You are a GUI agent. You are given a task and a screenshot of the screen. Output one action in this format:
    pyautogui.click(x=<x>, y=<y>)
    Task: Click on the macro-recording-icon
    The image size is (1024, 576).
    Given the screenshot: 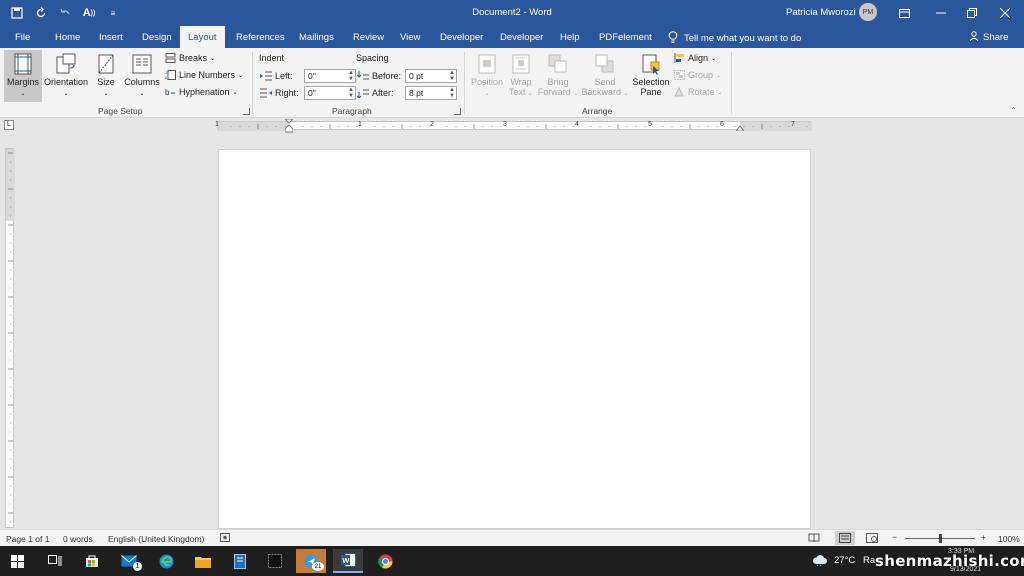 What is the action you would take?
    pyautogui.click(x=225, y=538)
    